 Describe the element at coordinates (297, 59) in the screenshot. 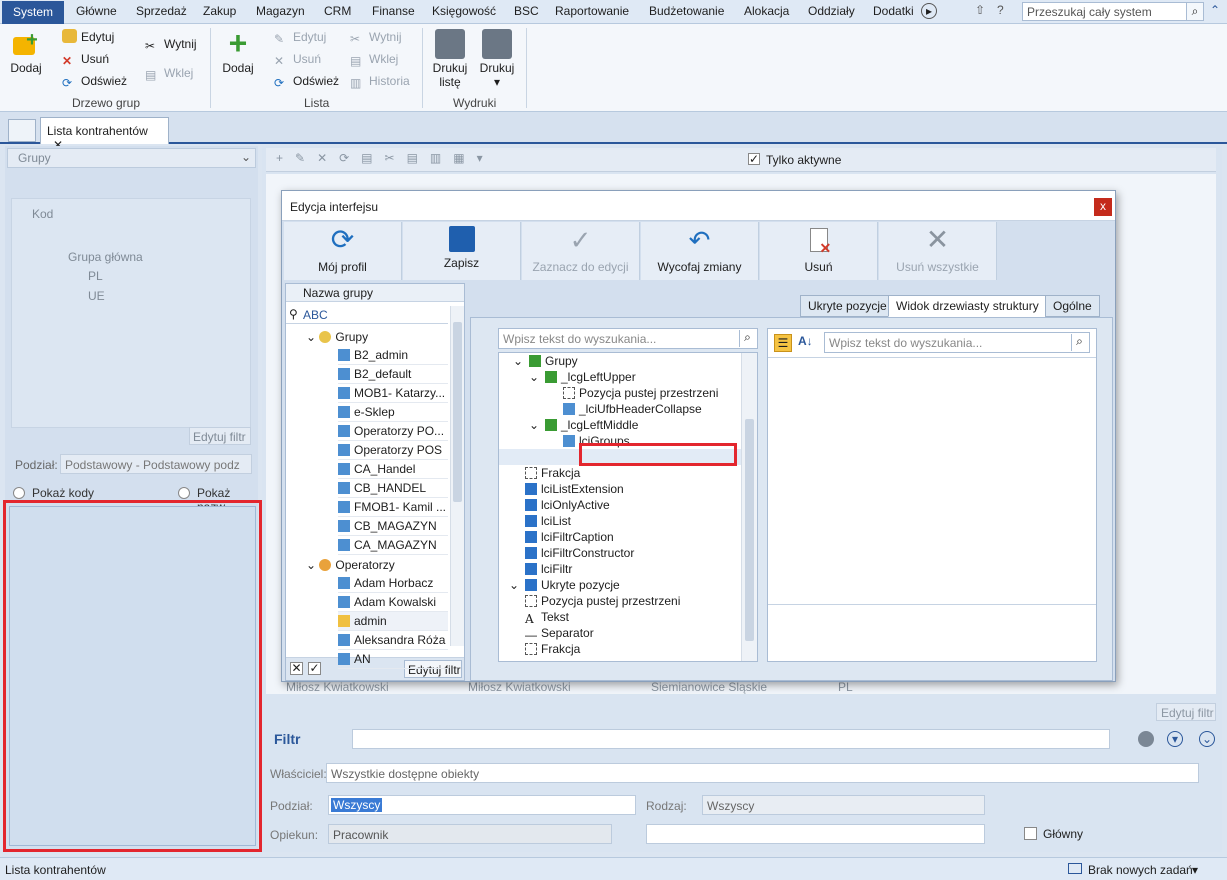

I see `list-delete-button: ✕ Usuń` at that location.